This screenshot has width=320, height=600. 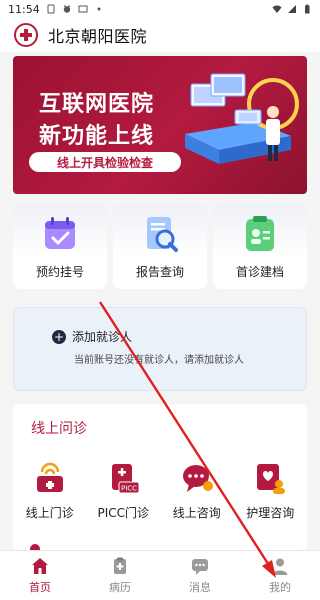 I want to click on cat-icon, so click(x=66, y=8).